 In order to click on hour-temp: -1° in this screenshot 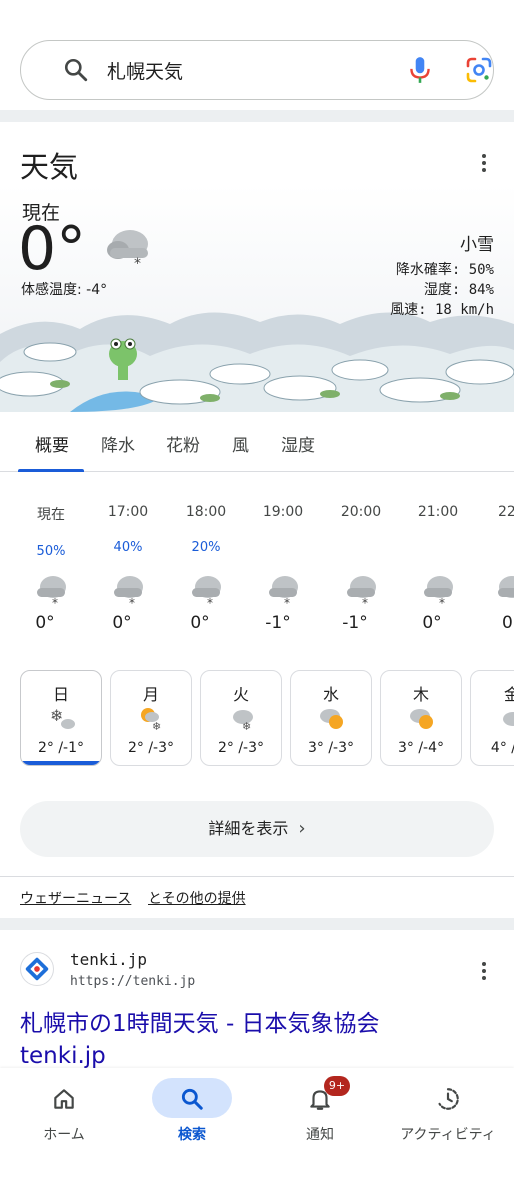, I will do `click(355, 623)`.